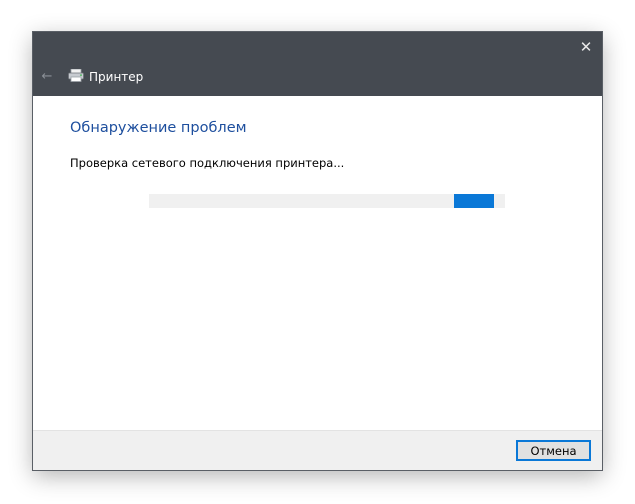 The height and width of the screenshot is (504, 635). I want to click on printer-icon, so click(76, 75).